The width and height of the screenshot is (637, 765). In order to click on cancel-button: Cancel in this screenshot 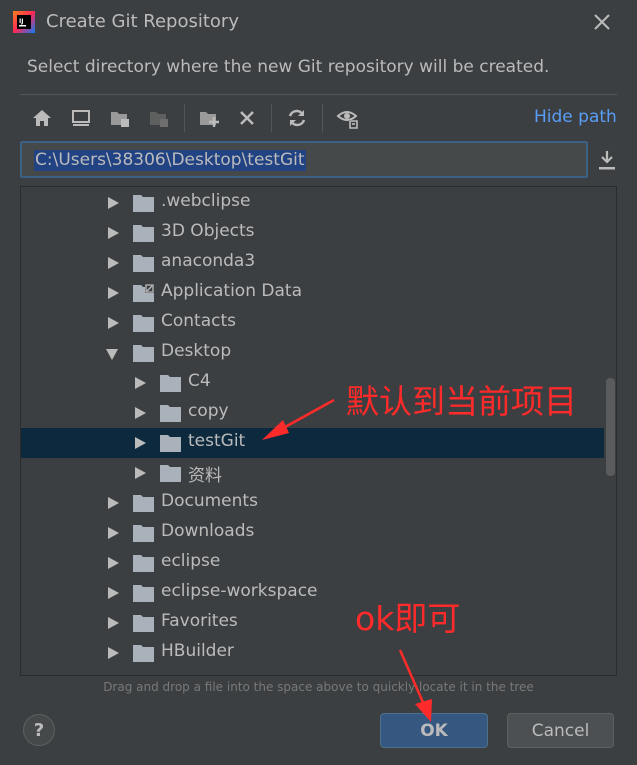, I will do `click(560, 730)`.